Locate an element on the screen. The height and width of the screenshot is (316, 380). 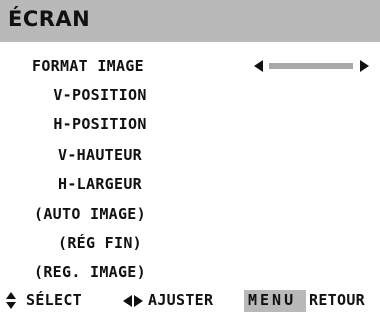
menu-key-label: MENU is located at coordinates (272, 300).